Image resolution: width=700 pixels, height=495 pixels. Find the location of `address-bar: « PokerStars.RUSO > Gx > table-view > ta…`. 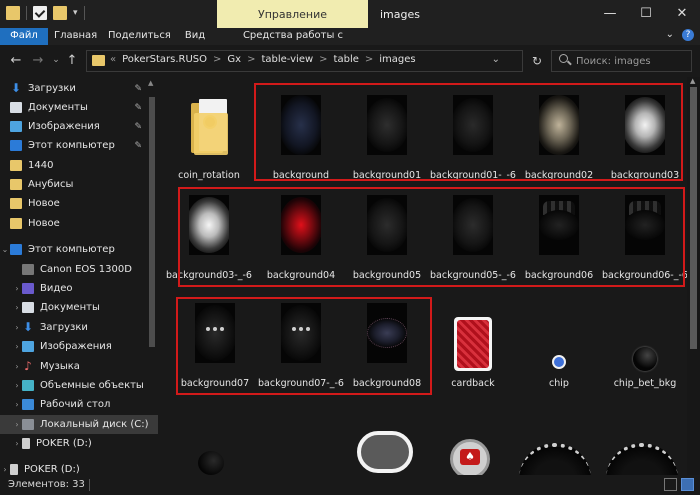

address-bar: « PokerStars.RUSO > Gx > table-view > ta… is located at coordinates (304, 61).